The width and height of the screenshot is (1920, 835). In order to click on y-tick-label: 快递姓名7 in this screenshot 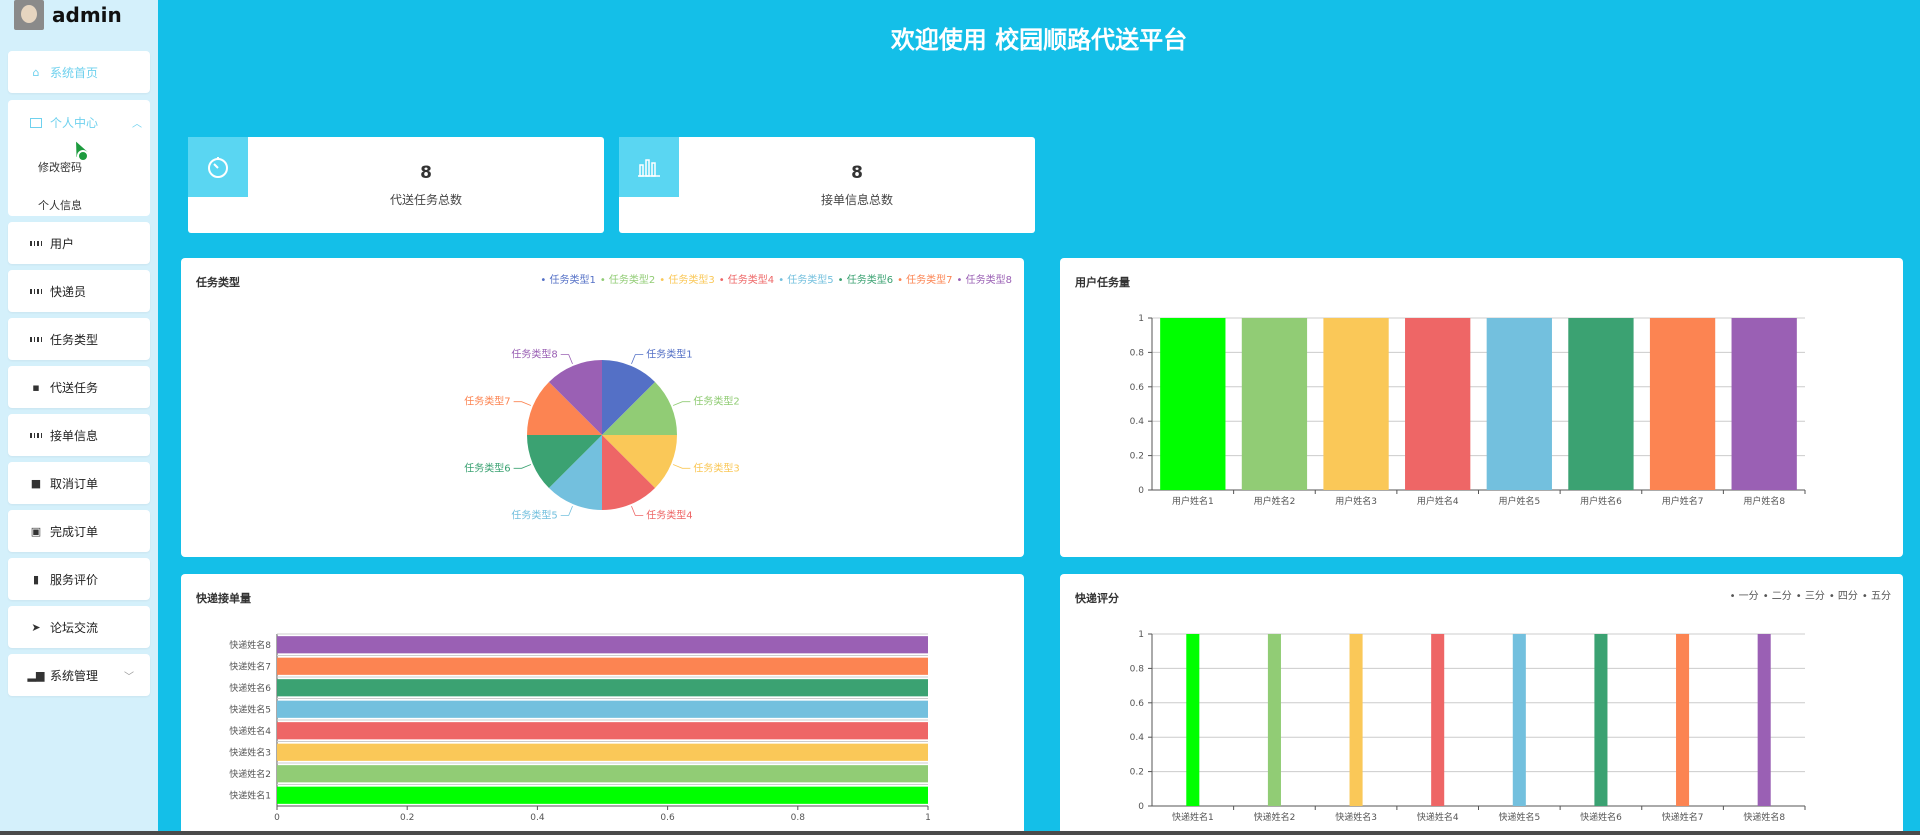, I will do `click(250, 666)`.